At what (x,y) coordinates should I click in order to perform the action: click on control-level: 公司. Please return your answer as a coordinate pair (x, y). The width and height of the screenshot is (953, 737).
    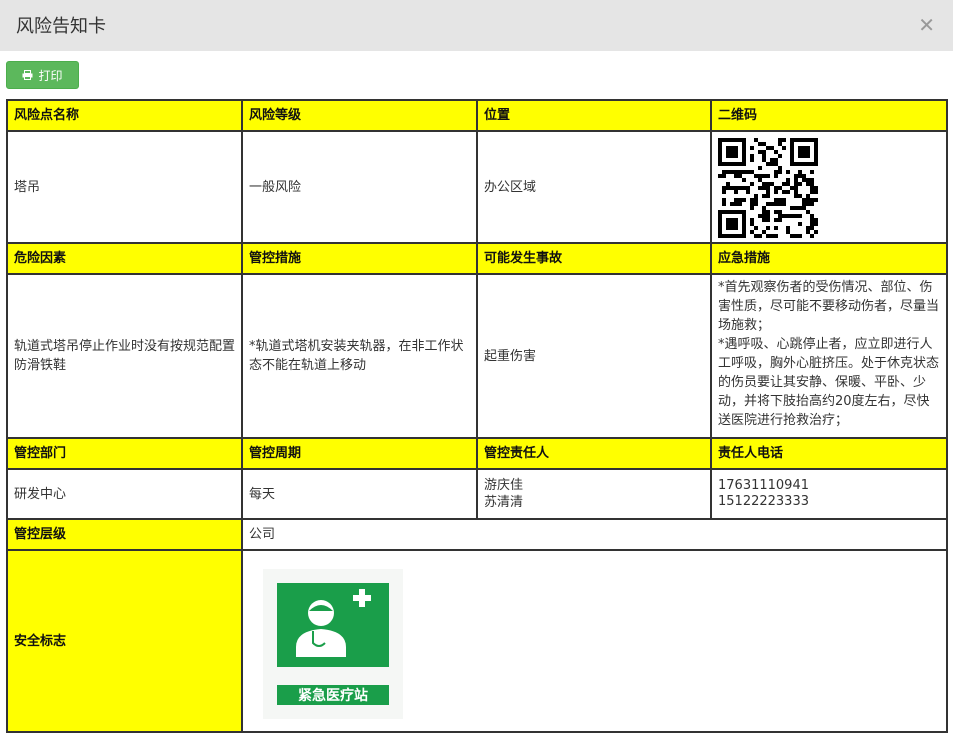
    Looking at the image, I should click on (594, 534).